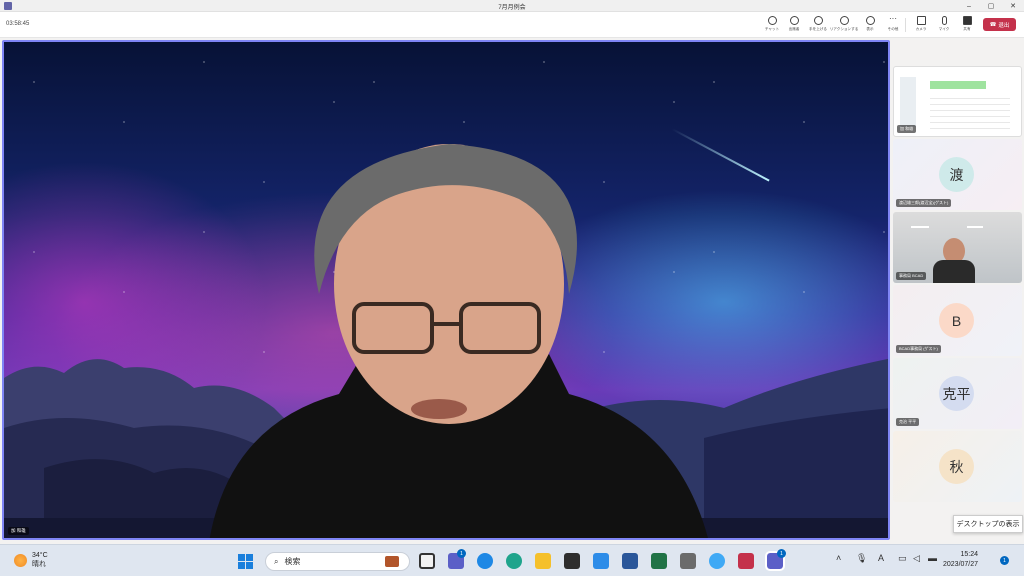  I want to click on chat-badge: 1, so click(461, 553).